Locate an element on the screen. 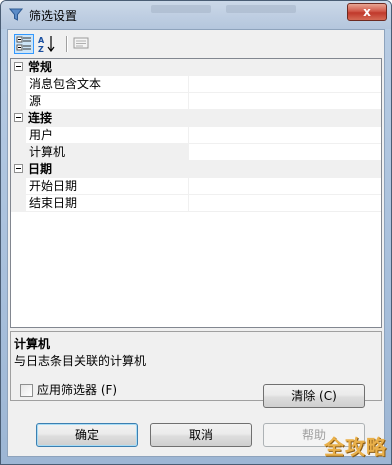 Image resolution: width=392 pixels, height=465 pixels. alphabetical-icon: A Z is located at coordinates (46, 45).